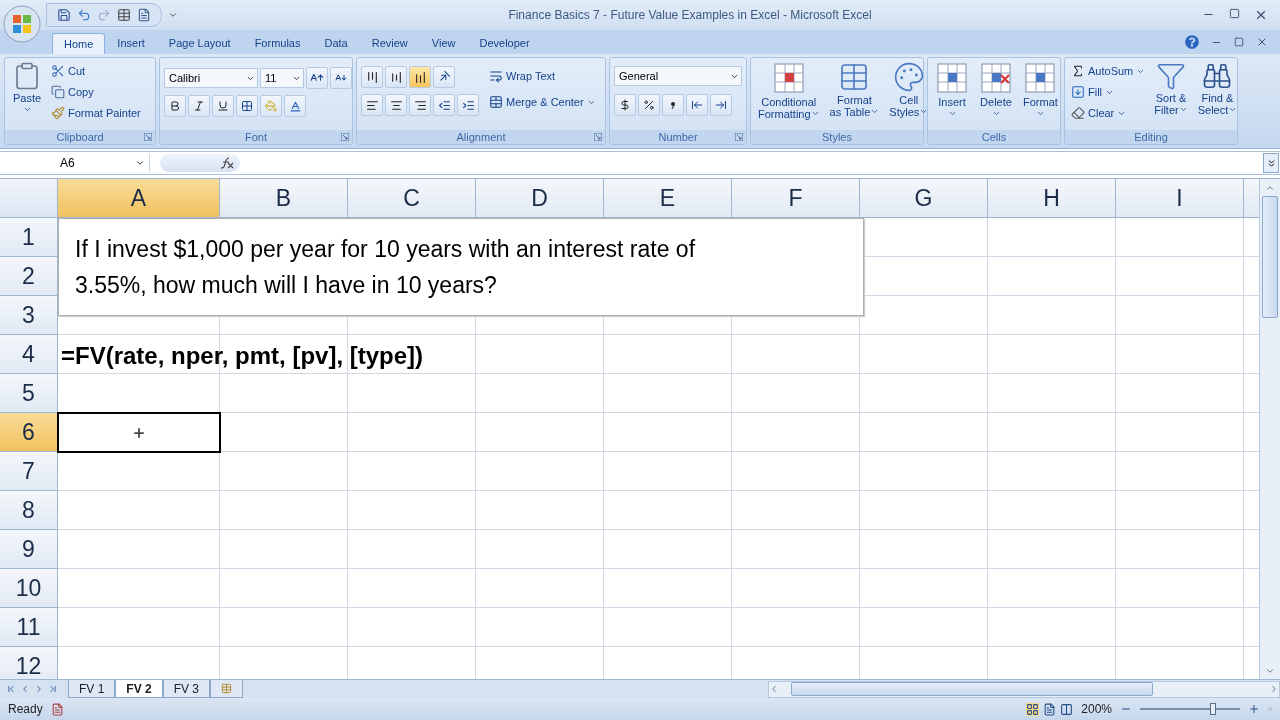 The height and width of the screenshot is (720, 1280). Describe the element at coordinates (1180, 198) in the screenshot. I see `column-header: I` at that location.